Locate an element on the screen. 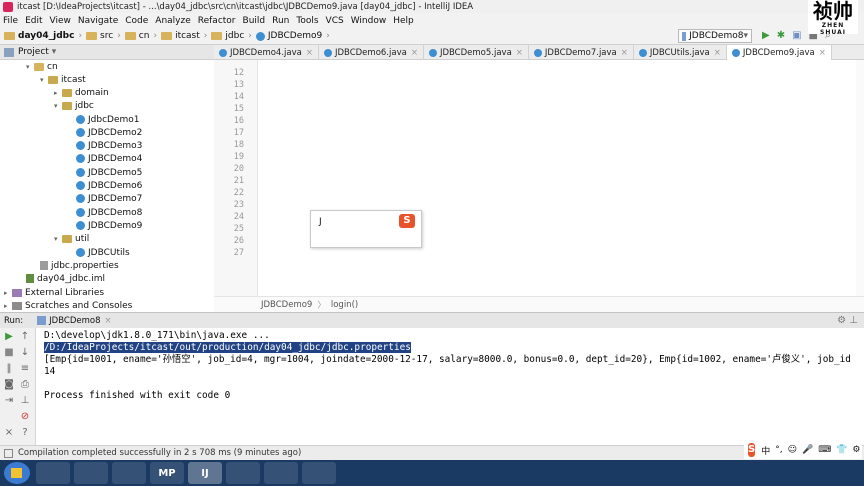 Image resolution: width=864 pixels, height=486 pixels. start-button is located at coordinates (17, 473).